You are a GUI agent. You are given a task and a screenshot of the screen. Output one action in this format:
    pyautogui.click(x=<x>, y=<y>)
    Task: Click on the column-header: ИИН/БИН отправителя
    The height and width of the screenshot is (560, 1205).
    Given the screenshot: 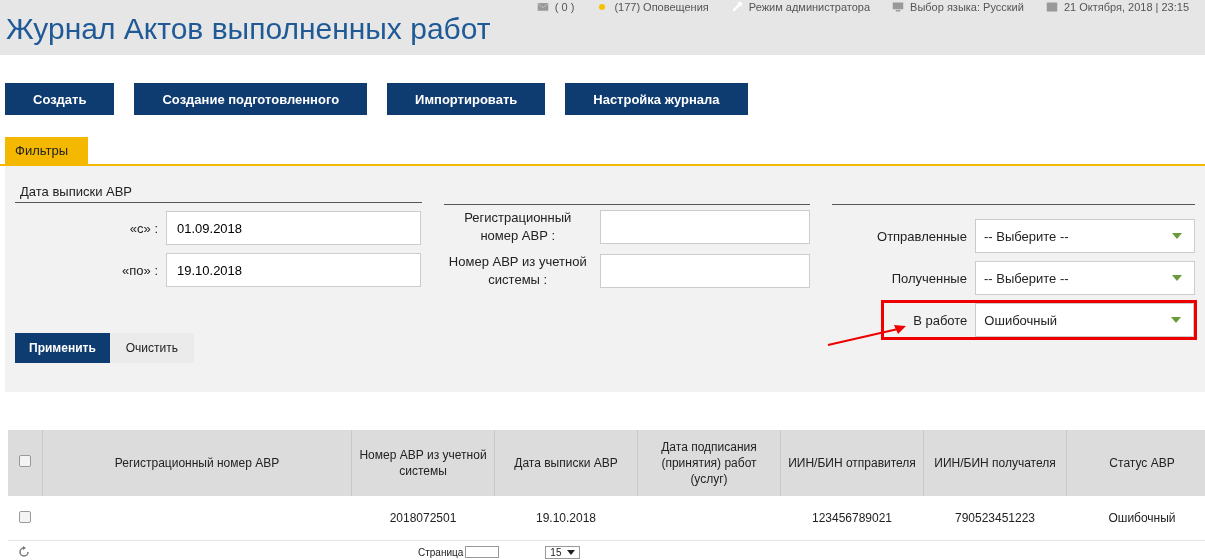 What is the action you would take?
    pyautogui.click(x=852, y=463)
    